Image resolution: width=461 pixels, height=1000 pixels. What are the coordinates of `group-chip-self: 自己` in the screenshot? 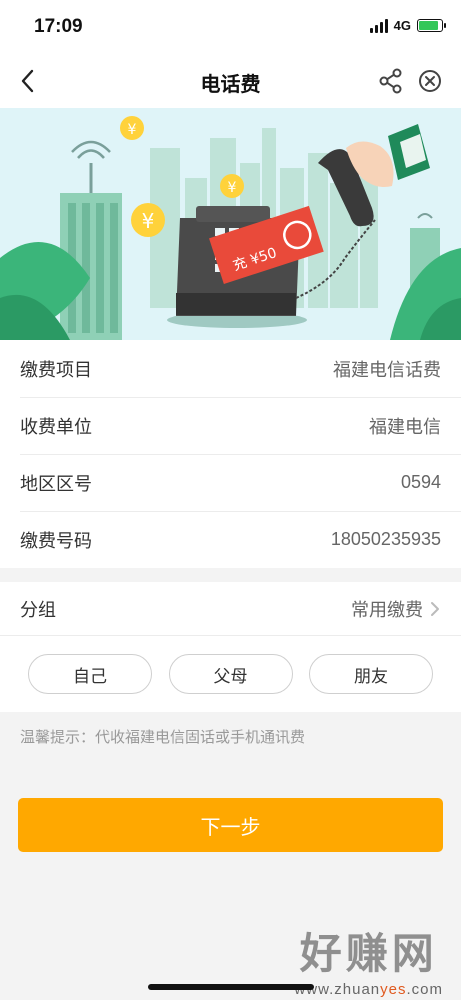 It's located at (90, 674).